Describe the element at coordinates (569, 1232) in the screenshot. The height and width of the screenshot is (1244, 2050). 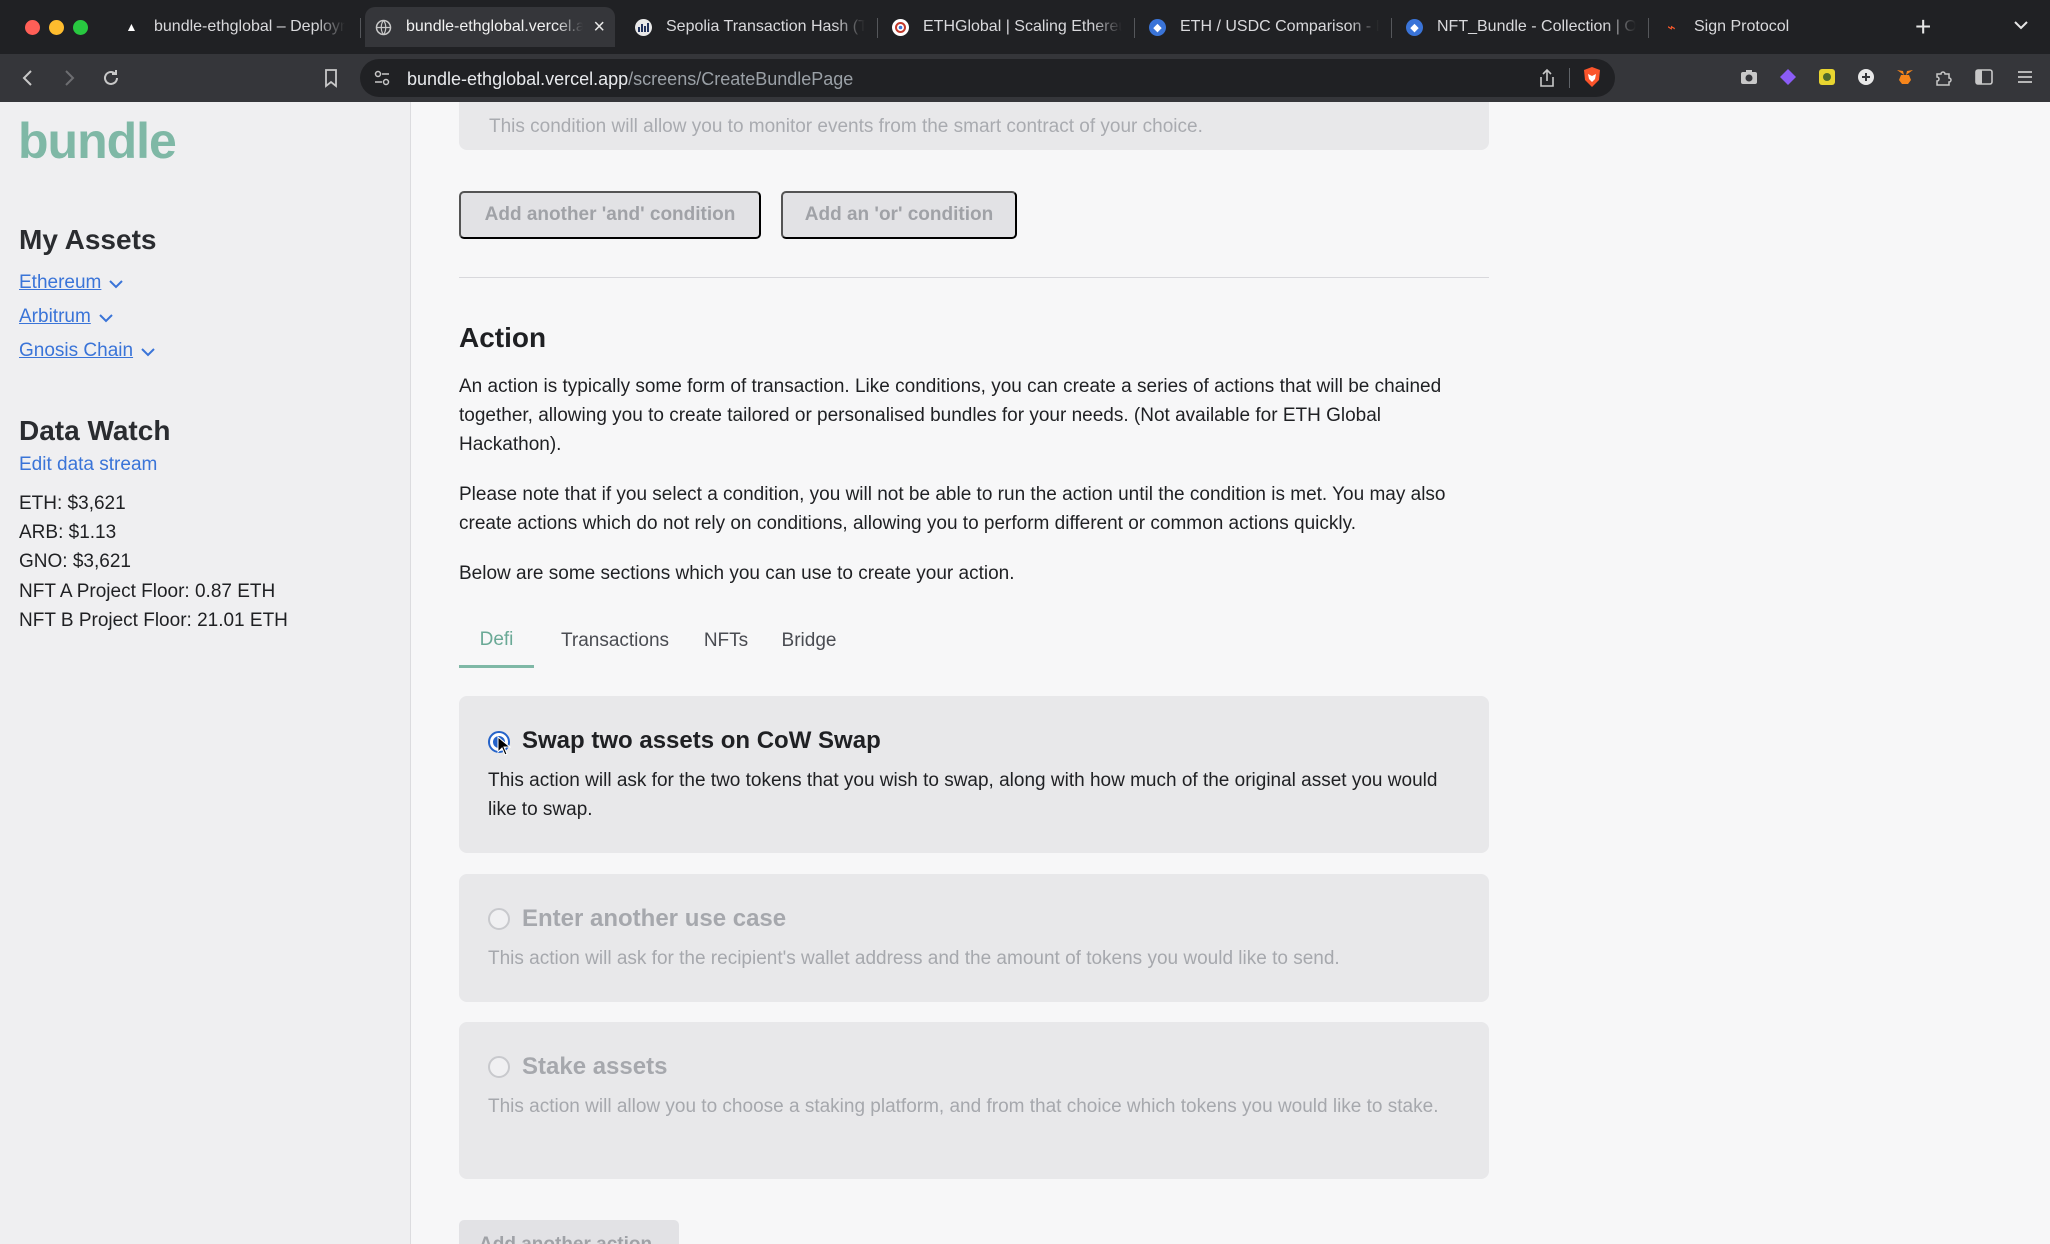
I see `add-another-action-button: Add another action` at that location.